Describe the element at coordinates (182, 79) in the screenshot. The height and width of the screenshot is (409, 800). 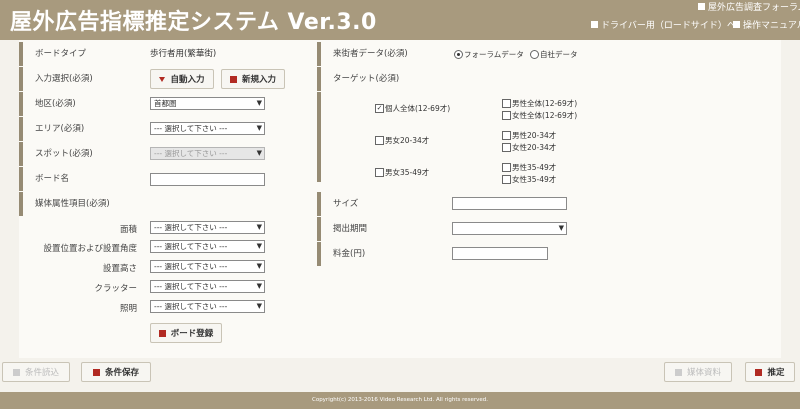
I see `auto-input-button: 自動入力` at that location.